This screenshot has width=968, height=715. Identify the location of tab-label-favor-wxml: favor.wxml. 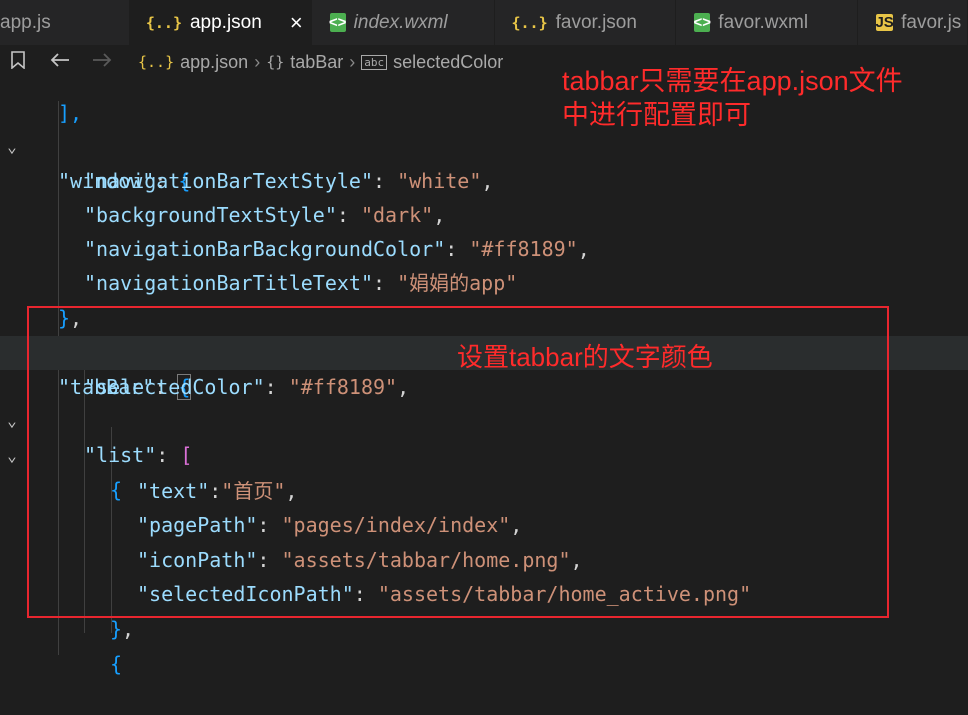
(763, 22).